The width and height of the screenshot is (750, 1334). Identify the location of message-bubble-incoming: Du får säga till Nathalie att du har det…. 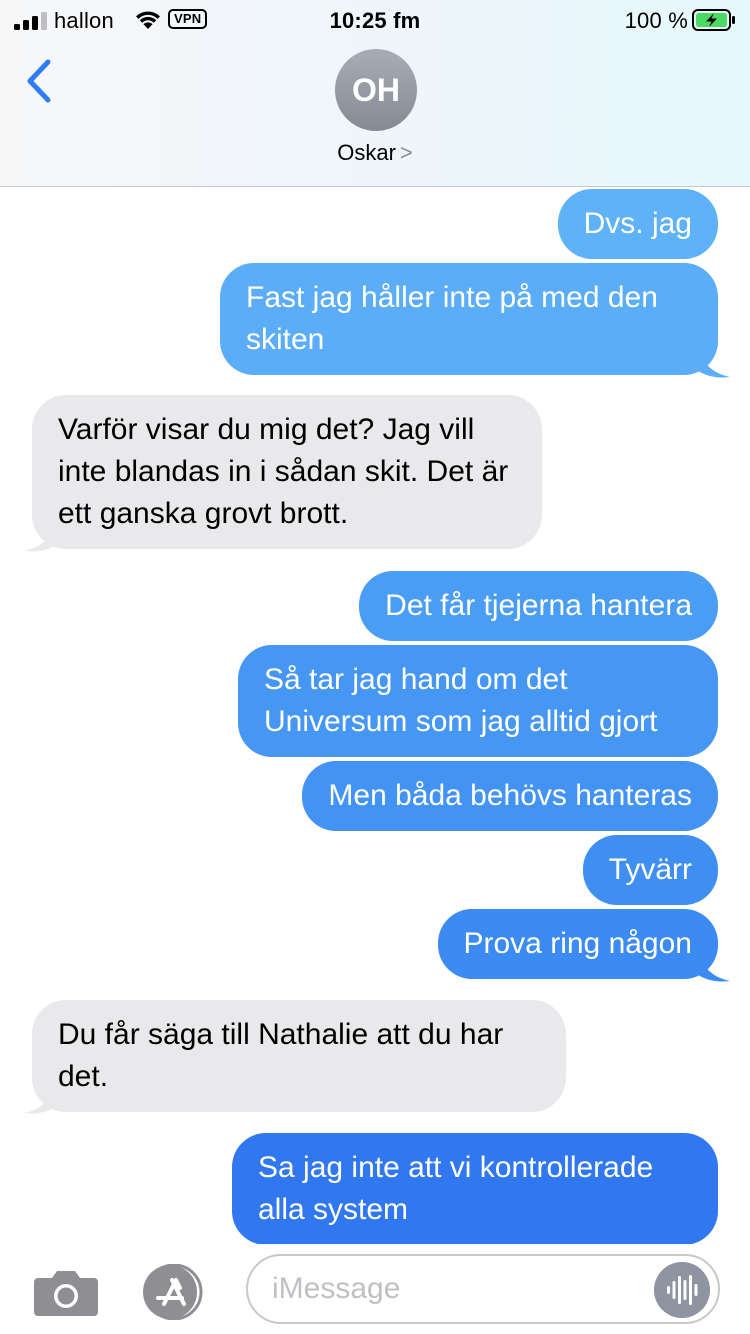
(299, 1056).